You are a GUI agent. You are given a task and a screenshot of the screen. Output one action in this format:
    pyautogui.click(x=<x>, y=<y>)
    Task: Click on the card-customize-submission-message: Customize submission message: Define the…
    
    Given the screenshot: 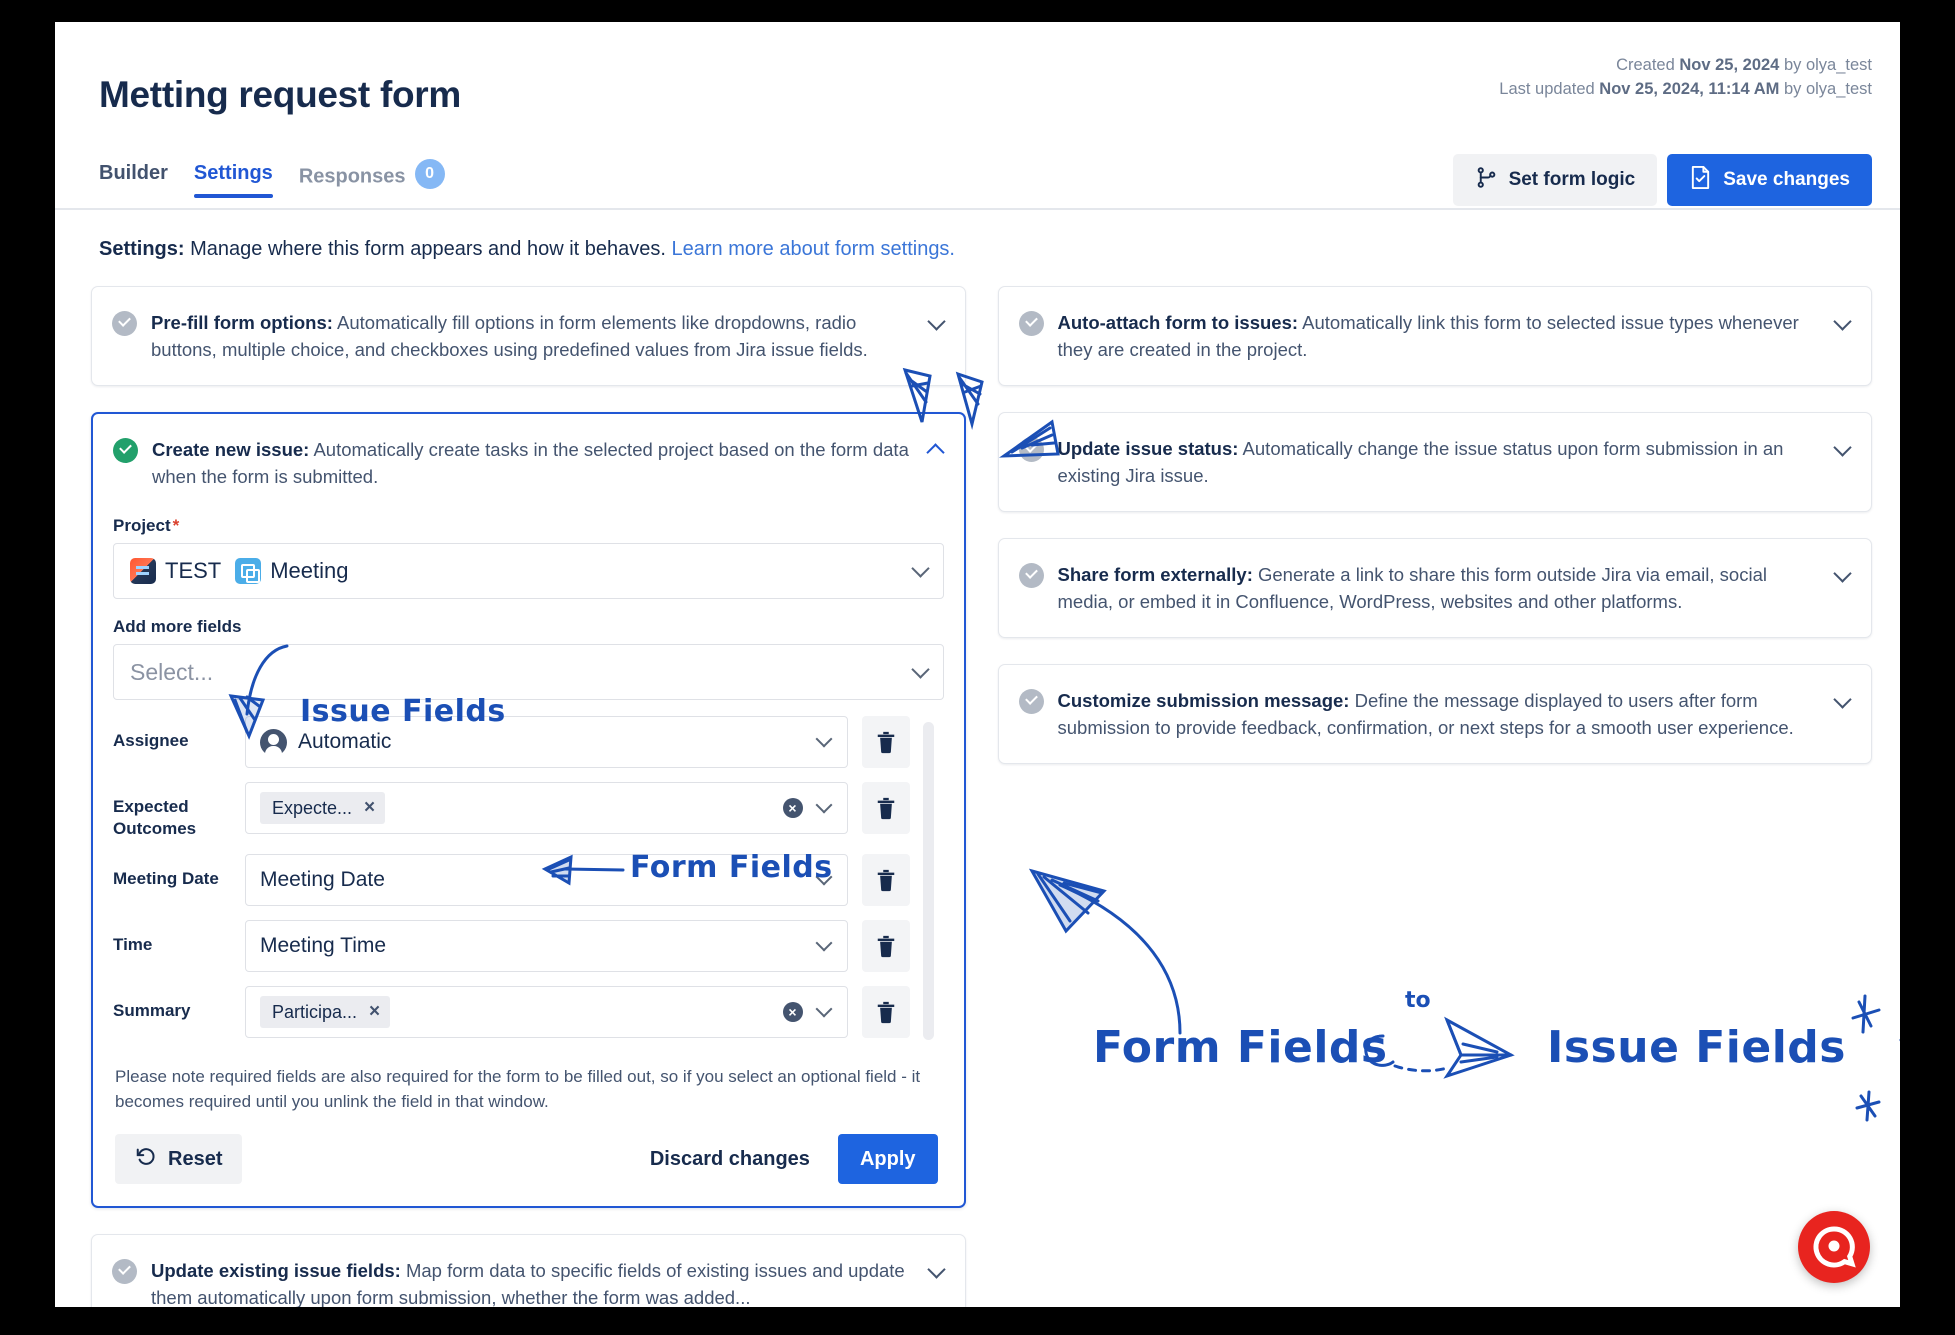 What is the action you would take?
    pyautogui.click(x=1434, y=714)
    